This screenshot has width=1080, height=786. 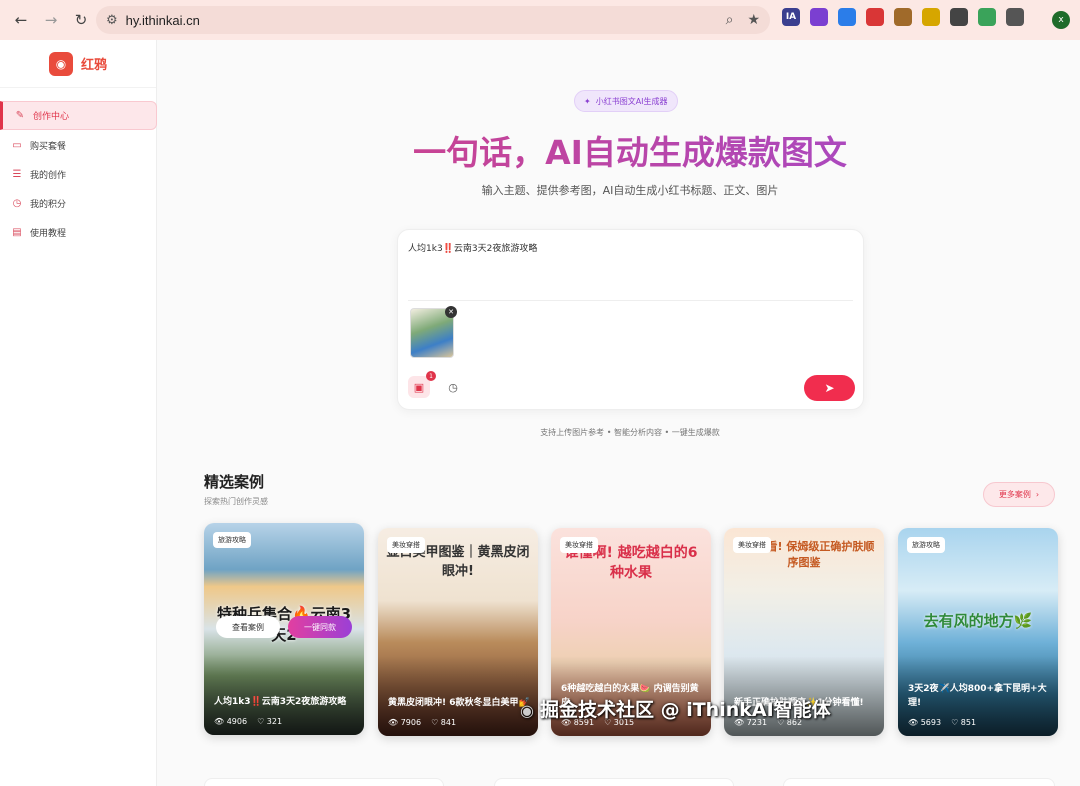 What do you see at coordinates (472, 247) in the screenshot?
I see `prompt-input: 人均1k3‼️云南3天2夜旅游攻略` at bounding box center [472, 247].